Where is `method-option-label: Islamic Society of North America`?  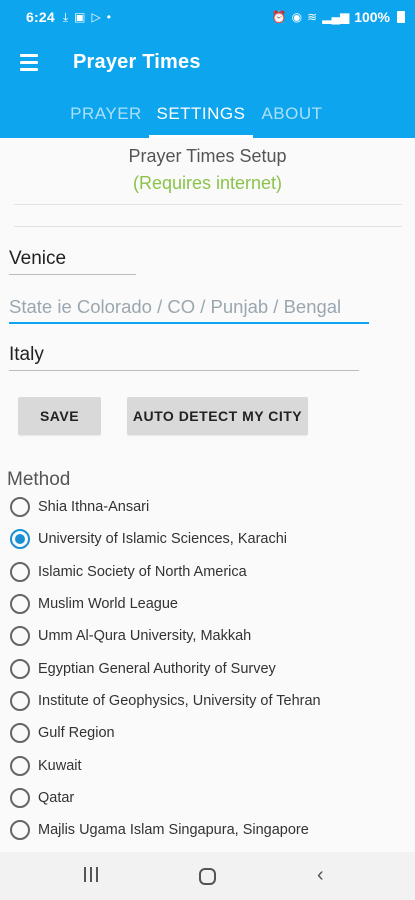 method-option-label: Islamic Society of North America is located at coordinates (142, 571).